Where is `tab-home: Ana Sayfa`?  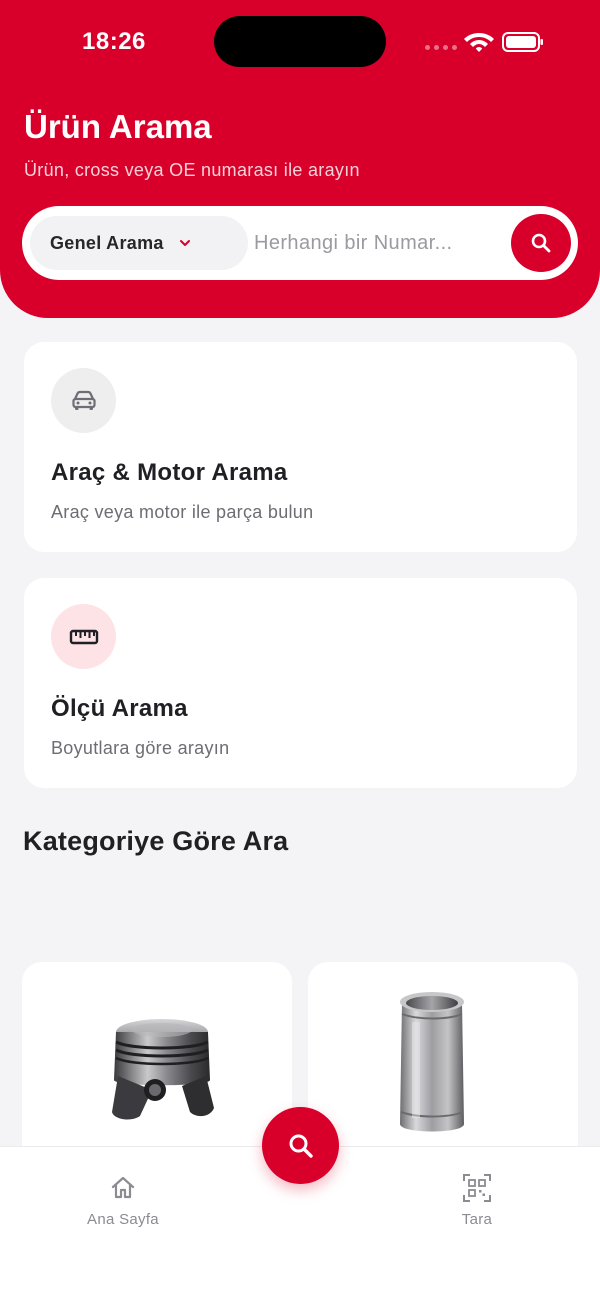
tab-home: Ana Sayfa is located at coordinates (123, 1200).